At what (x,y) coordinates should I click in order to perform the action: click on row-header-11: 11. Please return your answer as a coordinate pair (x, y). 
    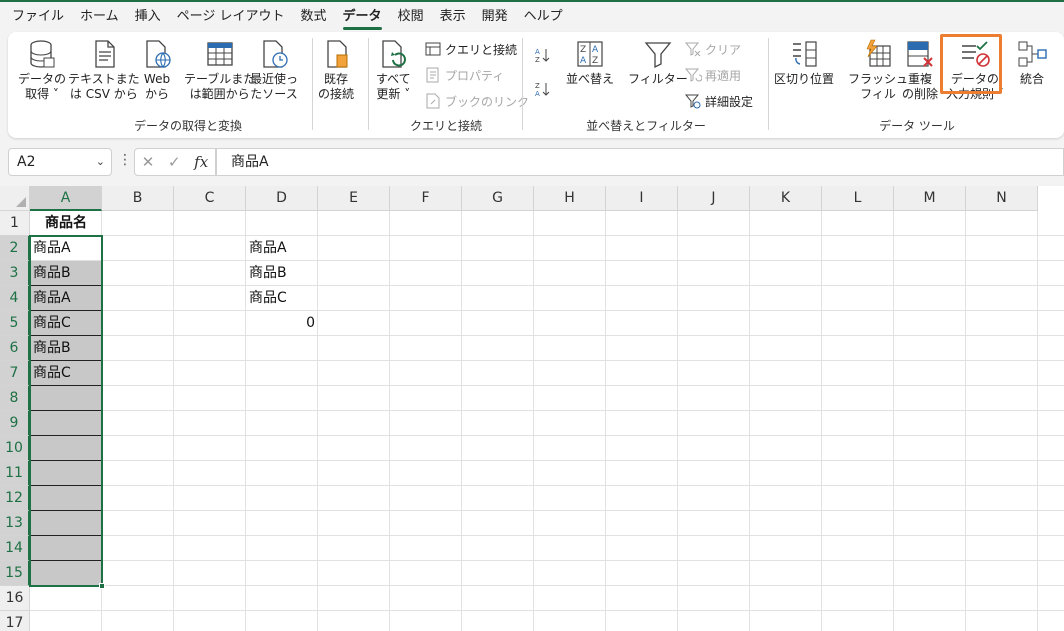
    Looking at the image, I should click on (15, 473).